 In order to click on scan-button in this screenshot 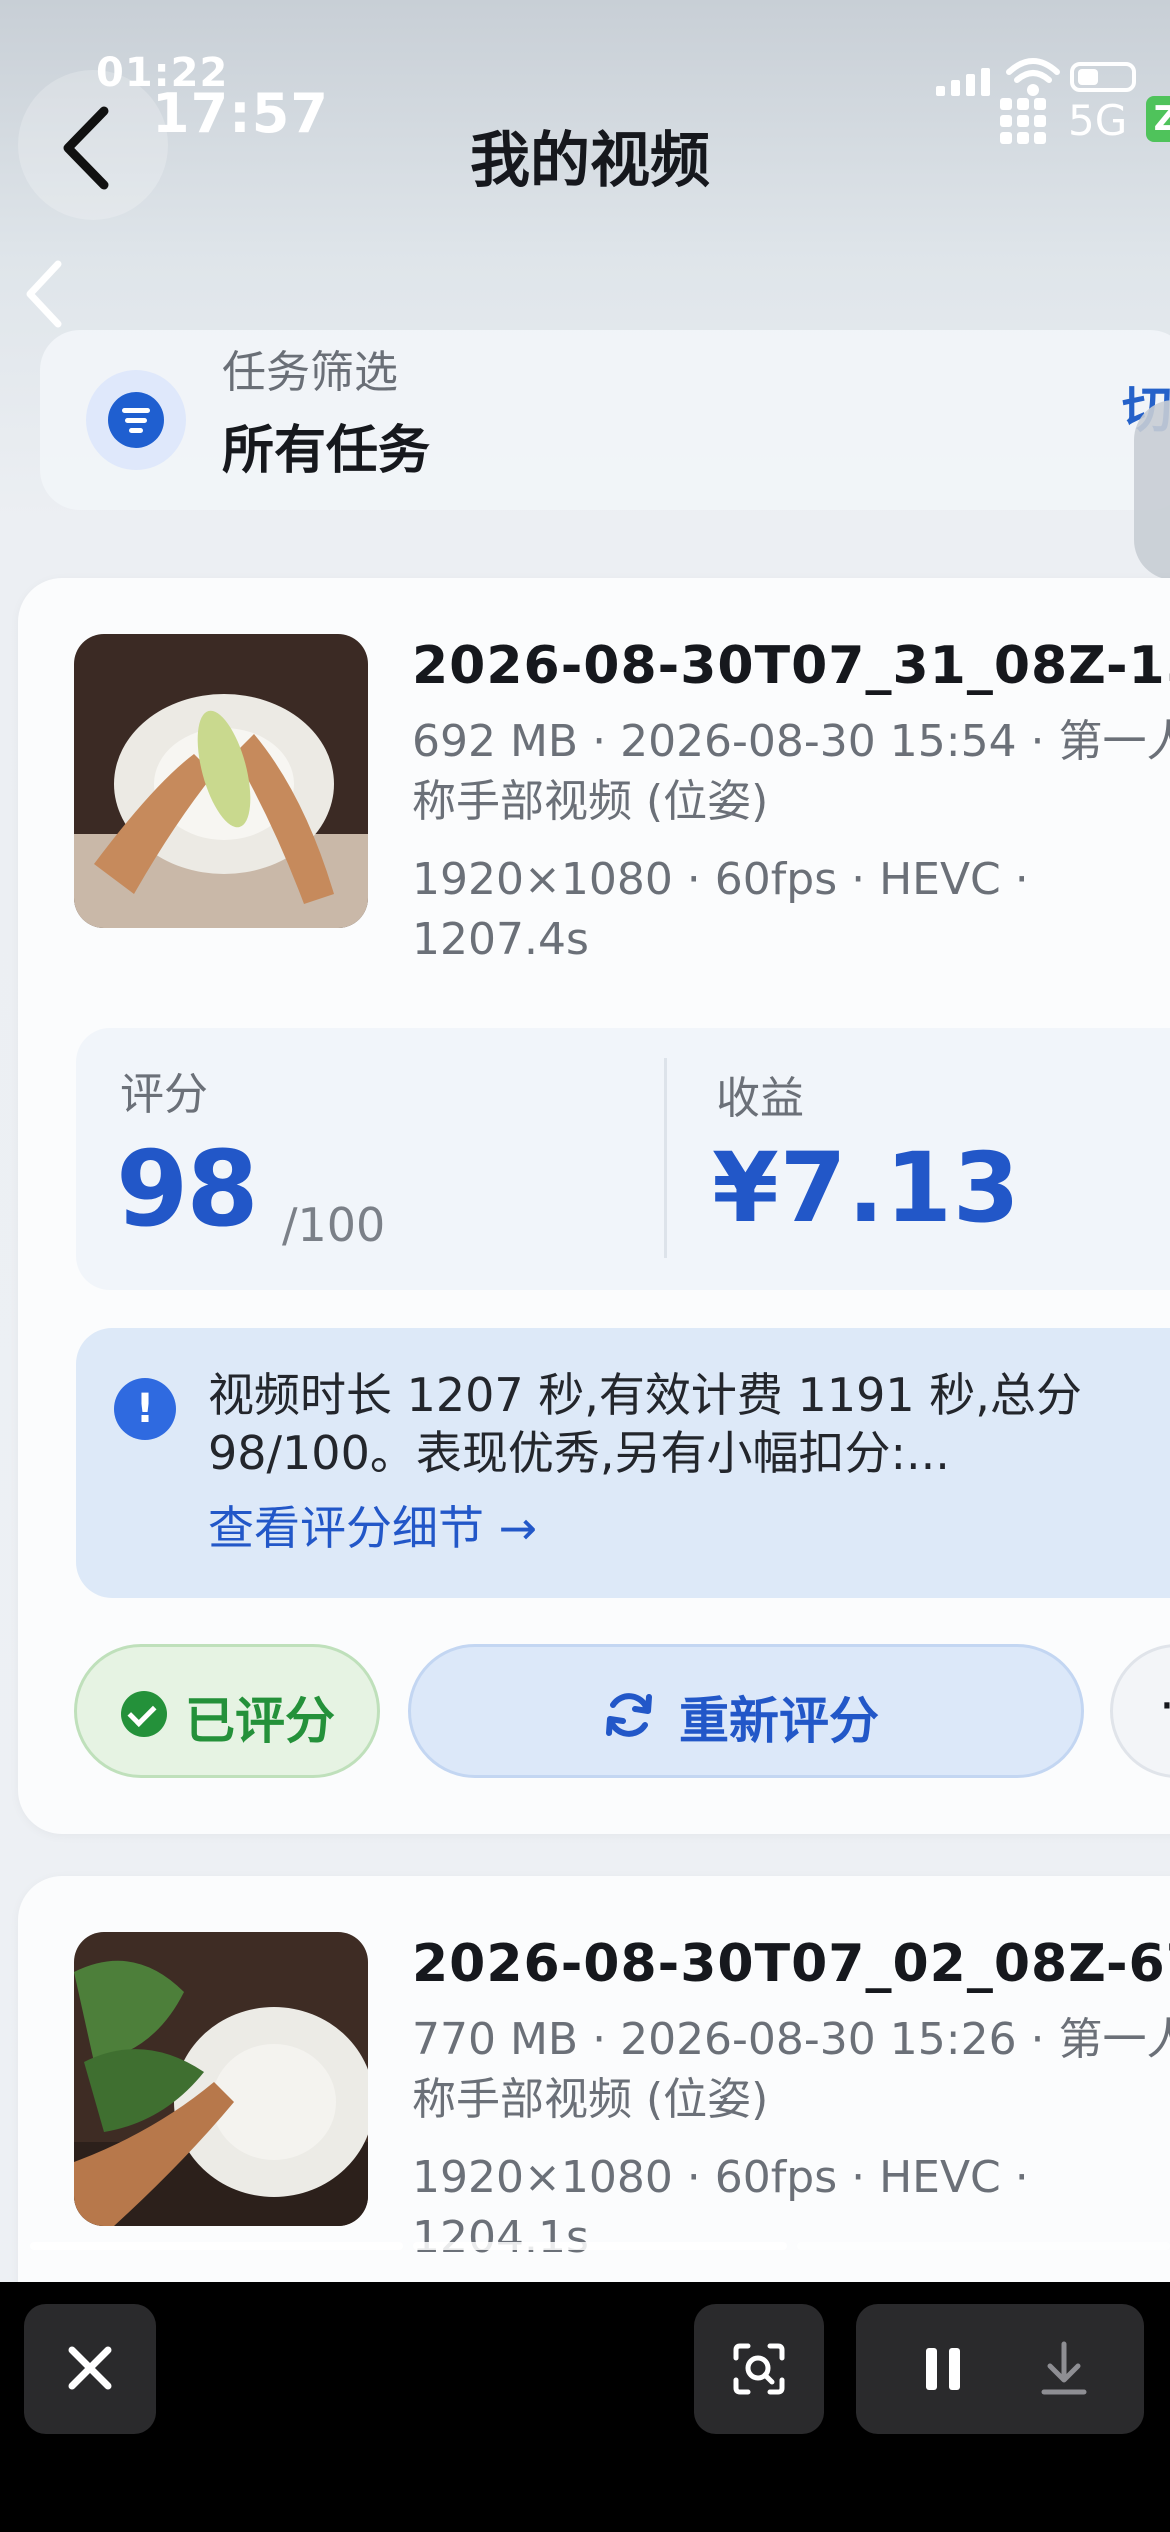, I will do `click(759, 2369)`.